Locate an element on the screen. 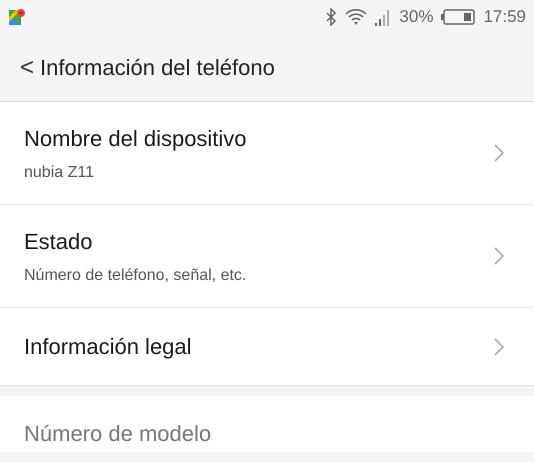  item-title: Número de modelo is located at coordinates (118, 434).